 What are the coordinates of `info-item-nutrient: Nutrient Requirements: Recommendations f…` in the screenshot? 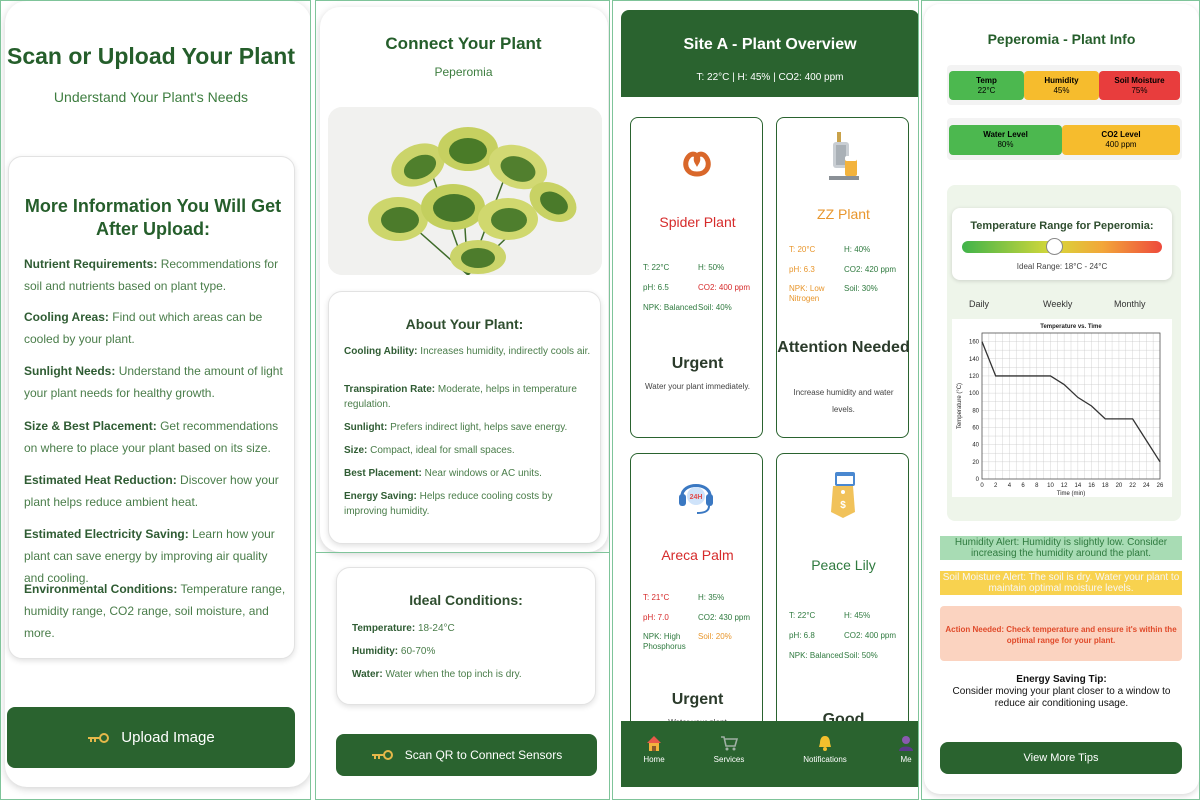 It's located at (155, 275).